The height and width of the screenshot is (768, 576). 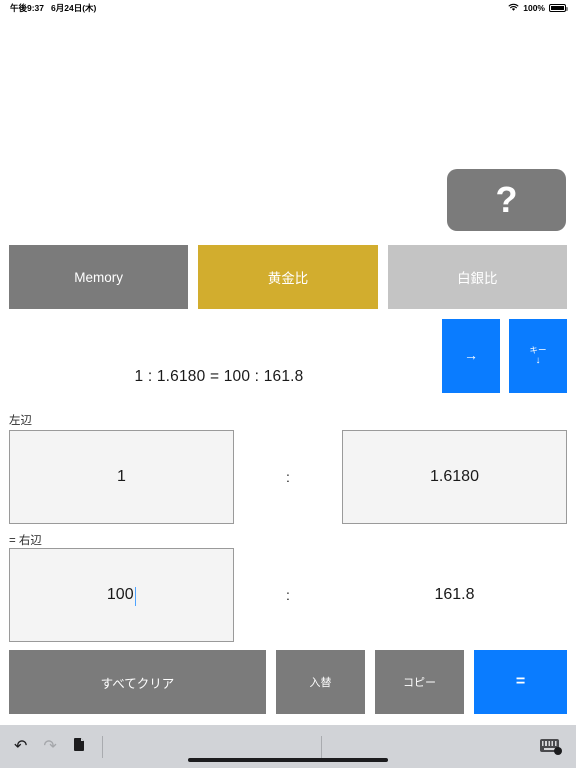 What do you see at coordinates (419, 682) in the screenshot?
I see `copy-button: コピー` at bounding box center [419, 682].